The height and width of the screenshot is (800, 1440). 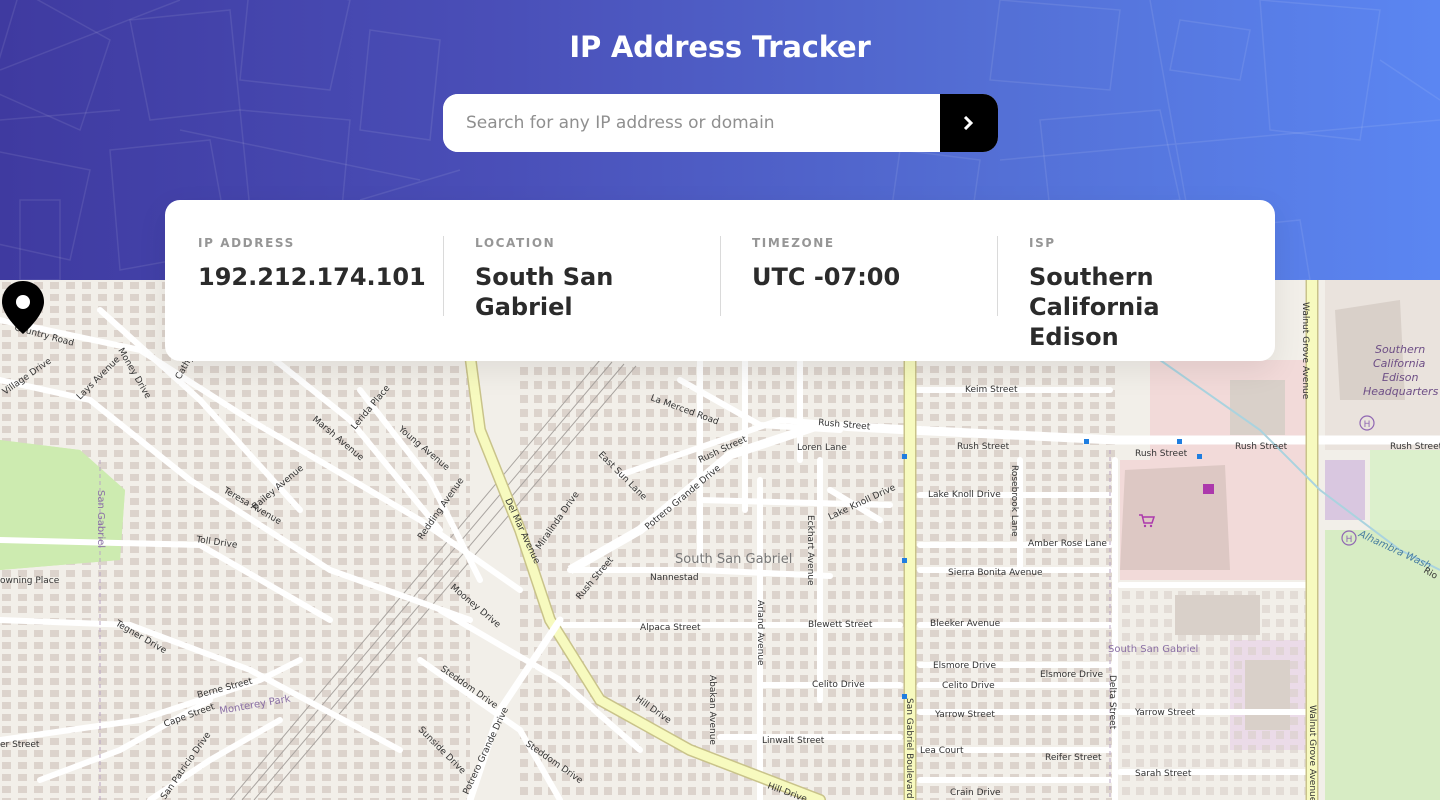 I want to click on map-label: Loren Lane, so click(x=822, y=448).